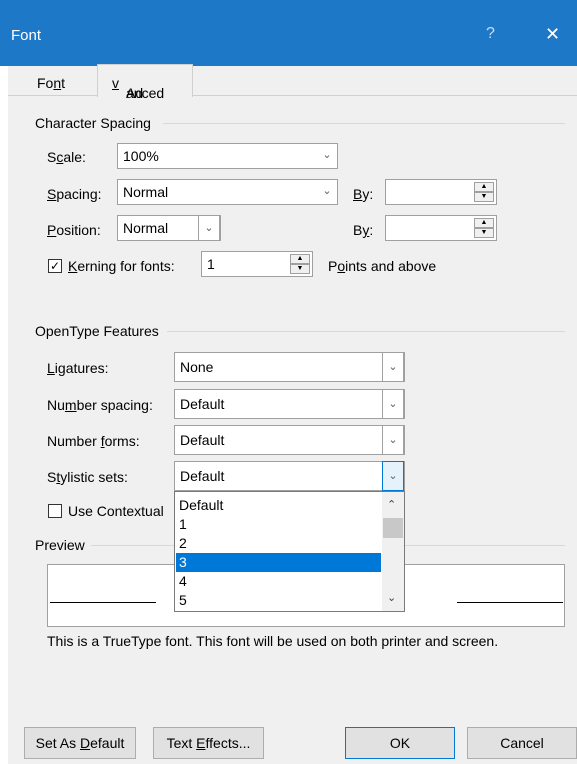  Describe the element at coordinates (490, 34) in the screenshot. I see `help-button: ?` at that location.